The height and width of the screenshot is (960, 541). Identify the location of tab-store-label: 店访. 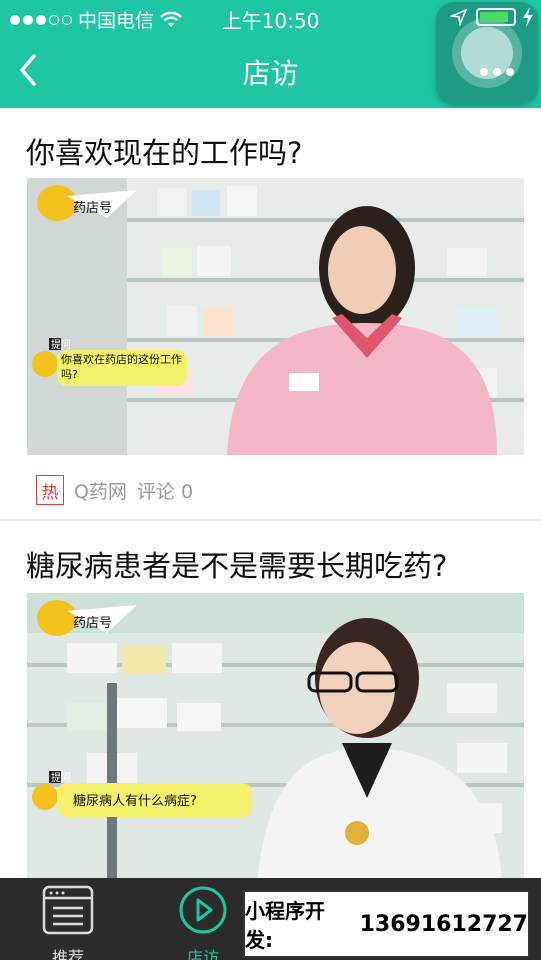
(202, 954).